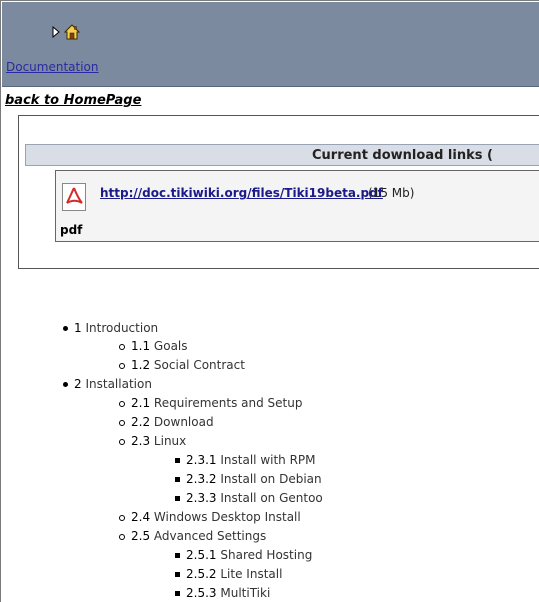 This screenshot has width=539, height=602. What do you see at coordinates (402, 155) in the screenshot?
I see `download-header-title: Current download links (` at bounding box center [402, 155].